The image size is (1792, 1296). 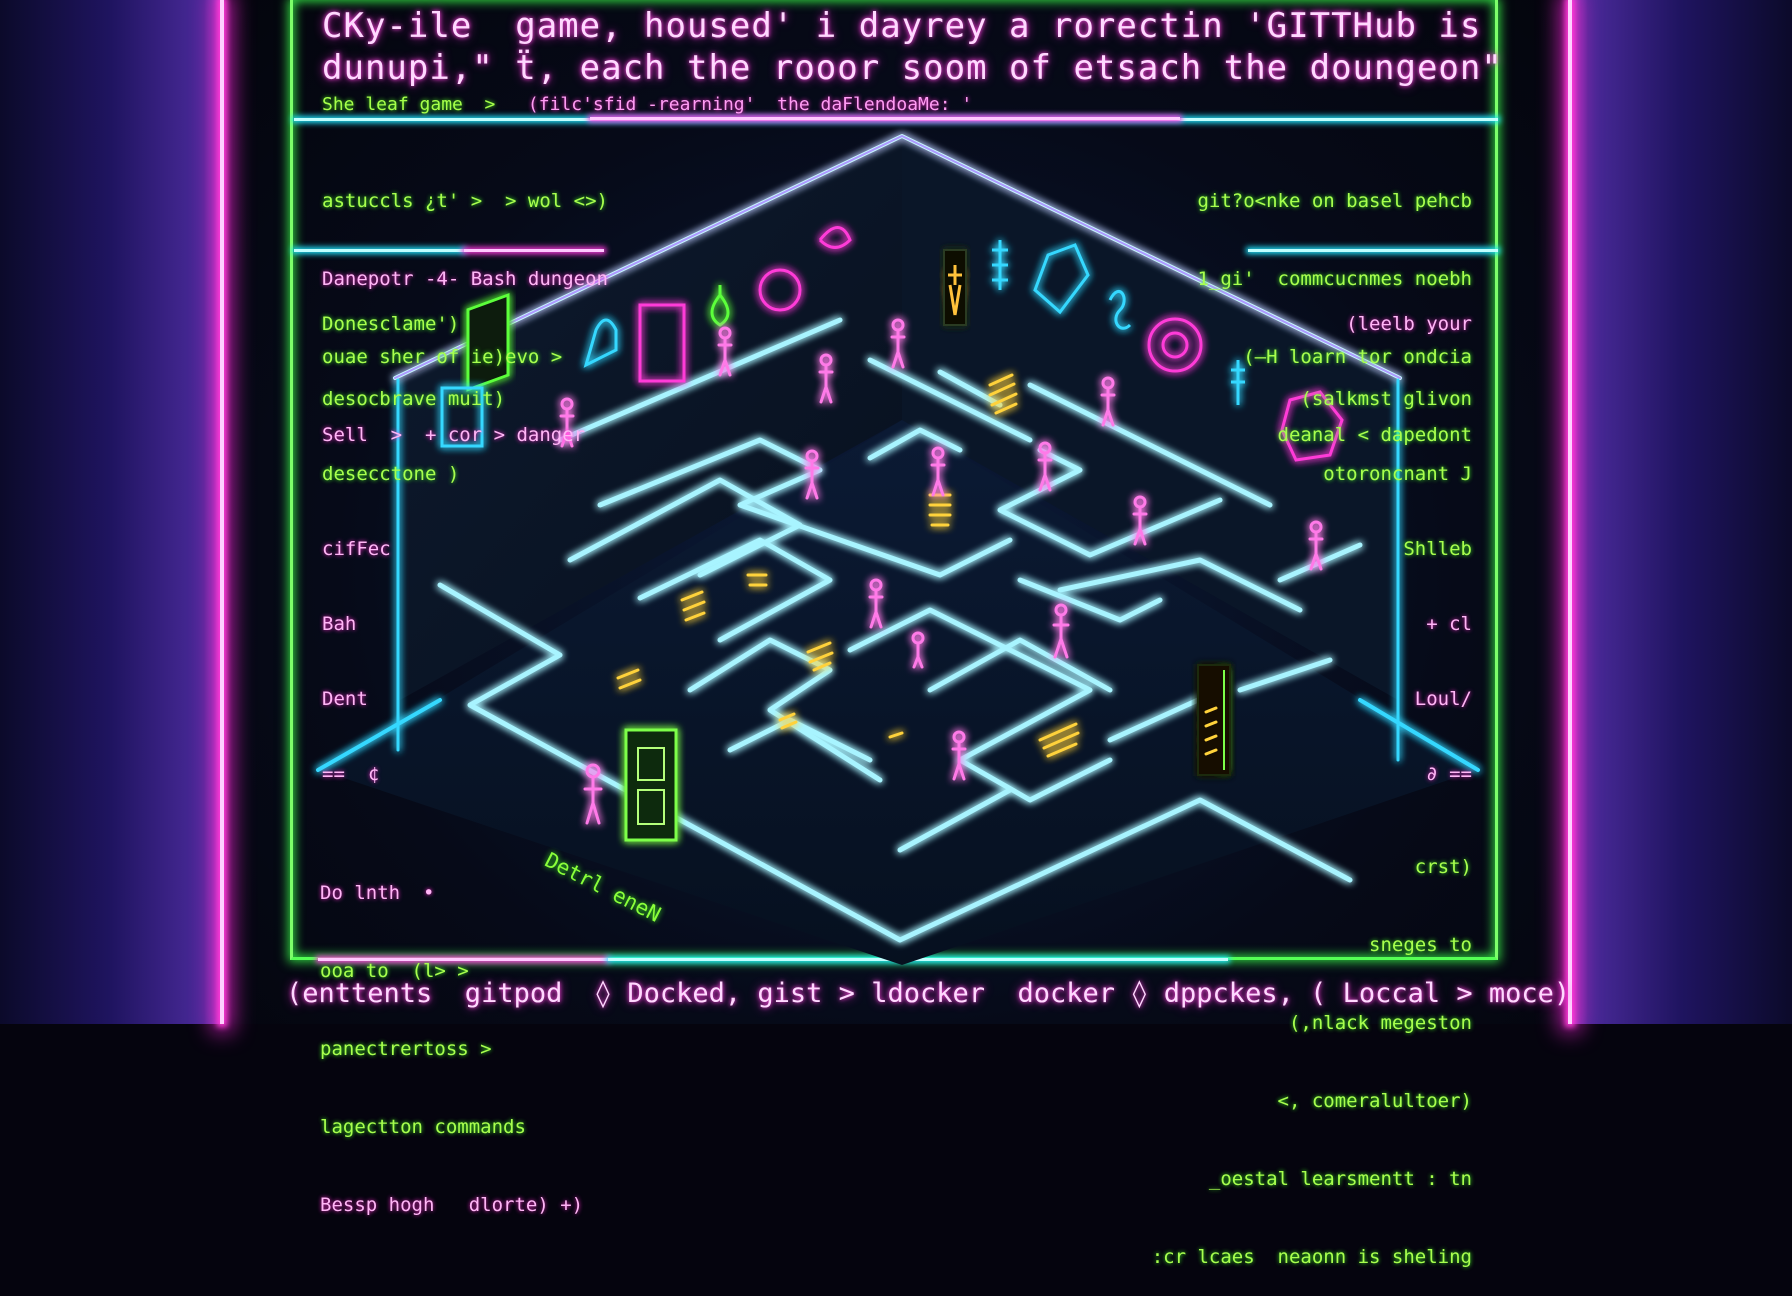 What do you see at coordinates (339, 624) in the screenshot?
I see `log-line: Bah` at bounding box center [339, 624].